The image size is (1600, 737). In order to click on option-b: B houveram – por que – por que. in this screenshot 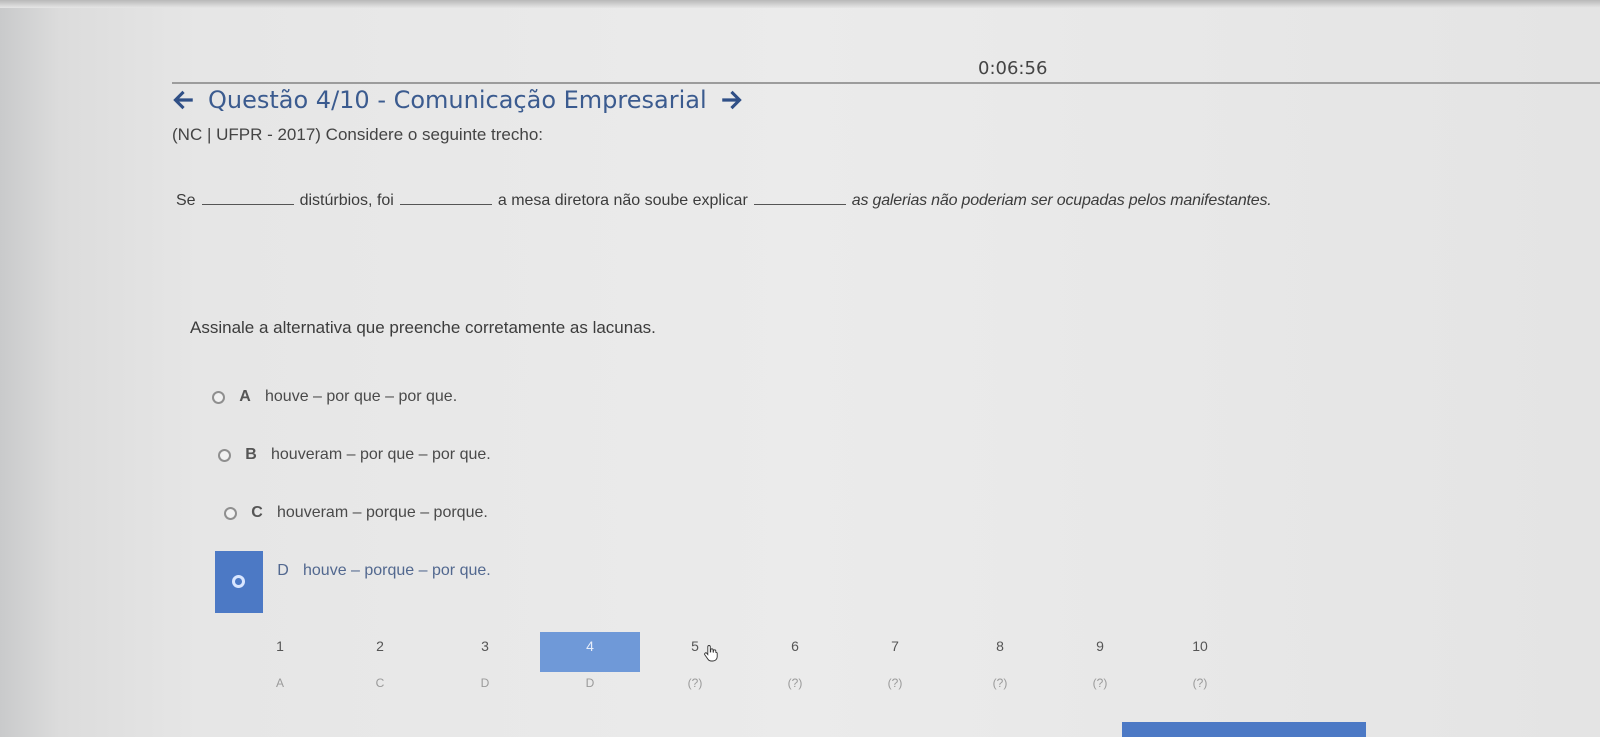, I will do `click(354, 455)`.